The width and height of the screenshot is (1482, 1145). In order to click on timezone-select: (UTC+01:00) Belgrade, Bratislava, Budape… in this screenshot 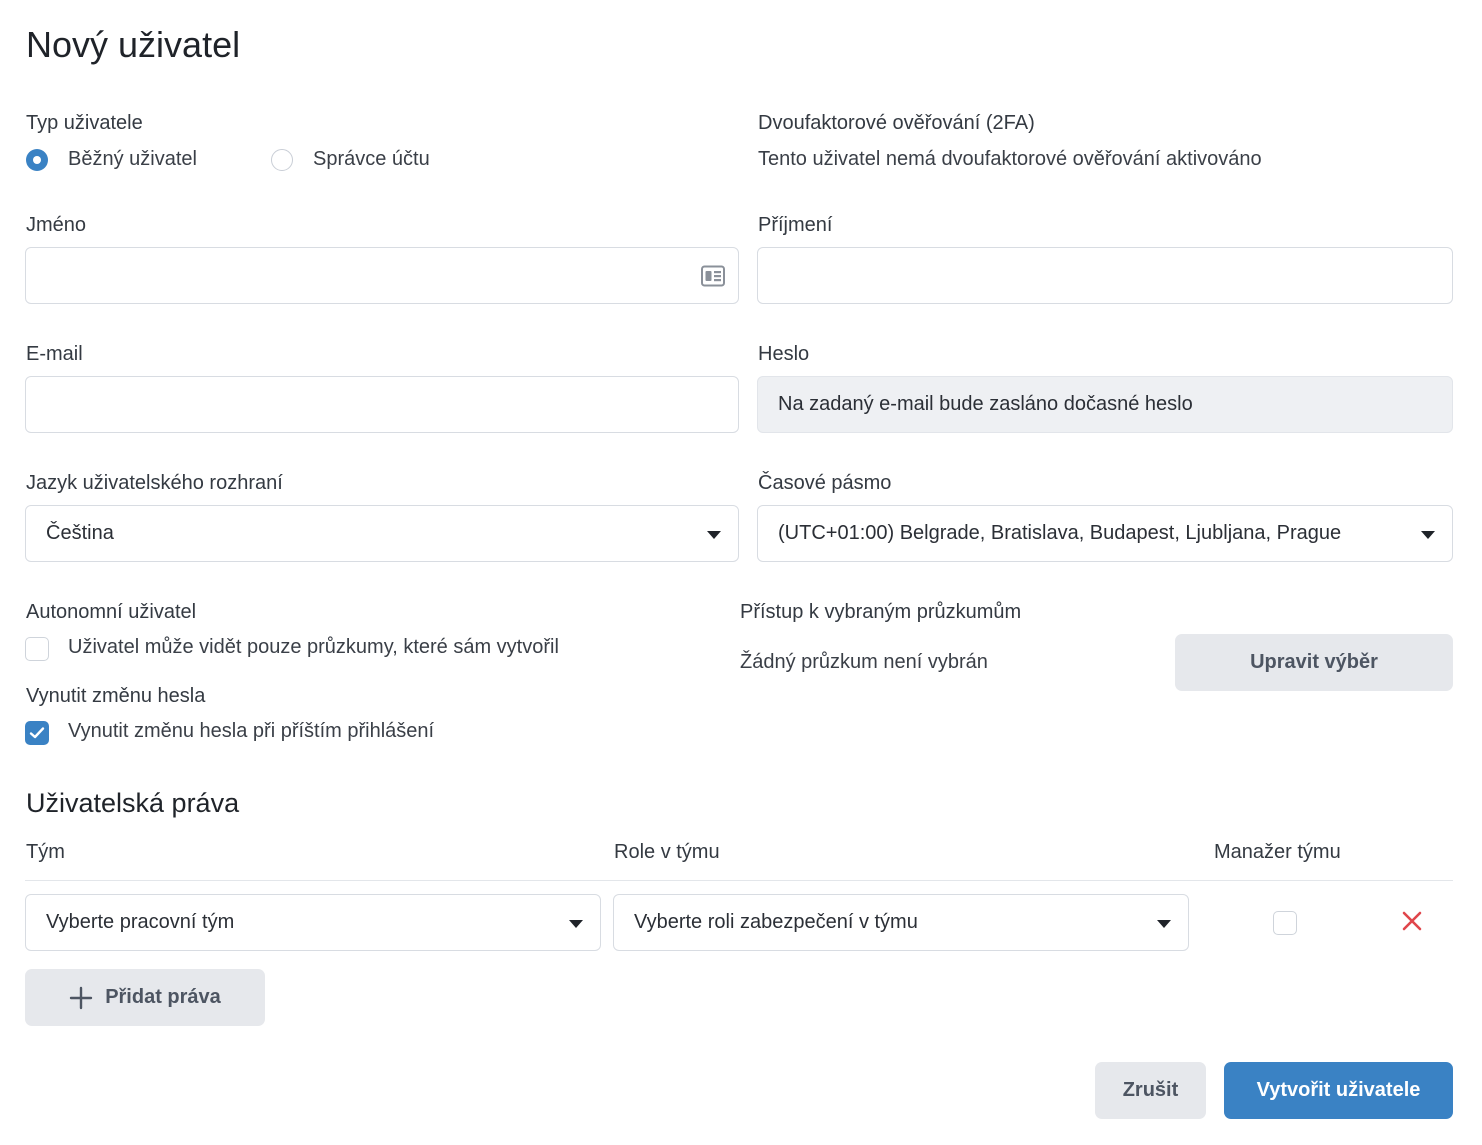, I will do `click(1105, 533)`.